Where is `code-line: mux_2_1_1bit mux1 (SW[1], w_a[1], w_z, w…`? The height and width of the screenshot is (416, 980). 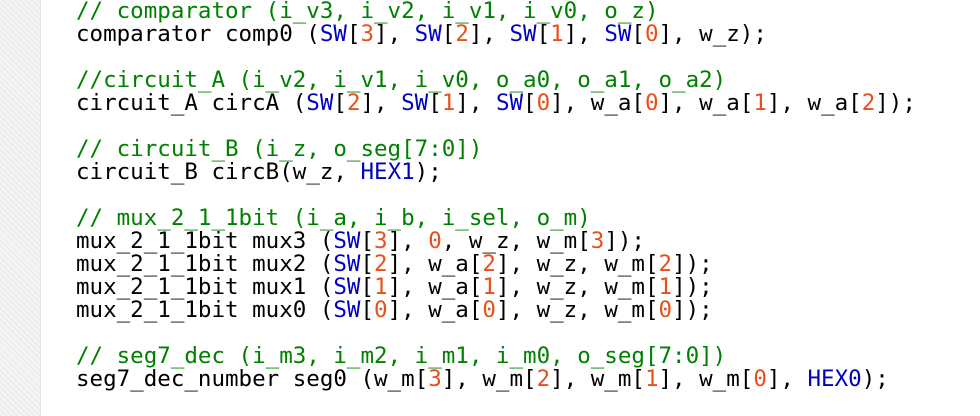 code-line: mux_2_1_1bit mux1 (SW[1], w_a[1], w_z, w… is located at coordinates (496, 287).